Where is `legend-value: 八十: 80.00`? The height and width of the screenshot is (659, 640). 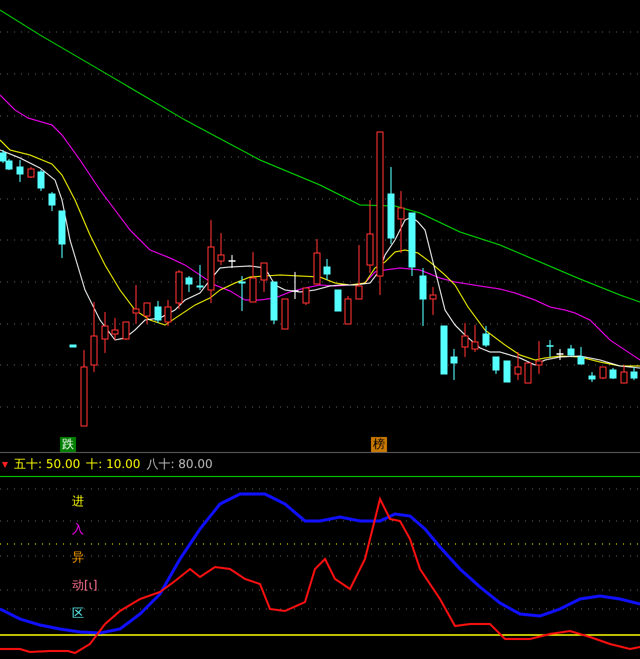
legend-value: 八十: 80.00 is located at coordinates (179, 464).